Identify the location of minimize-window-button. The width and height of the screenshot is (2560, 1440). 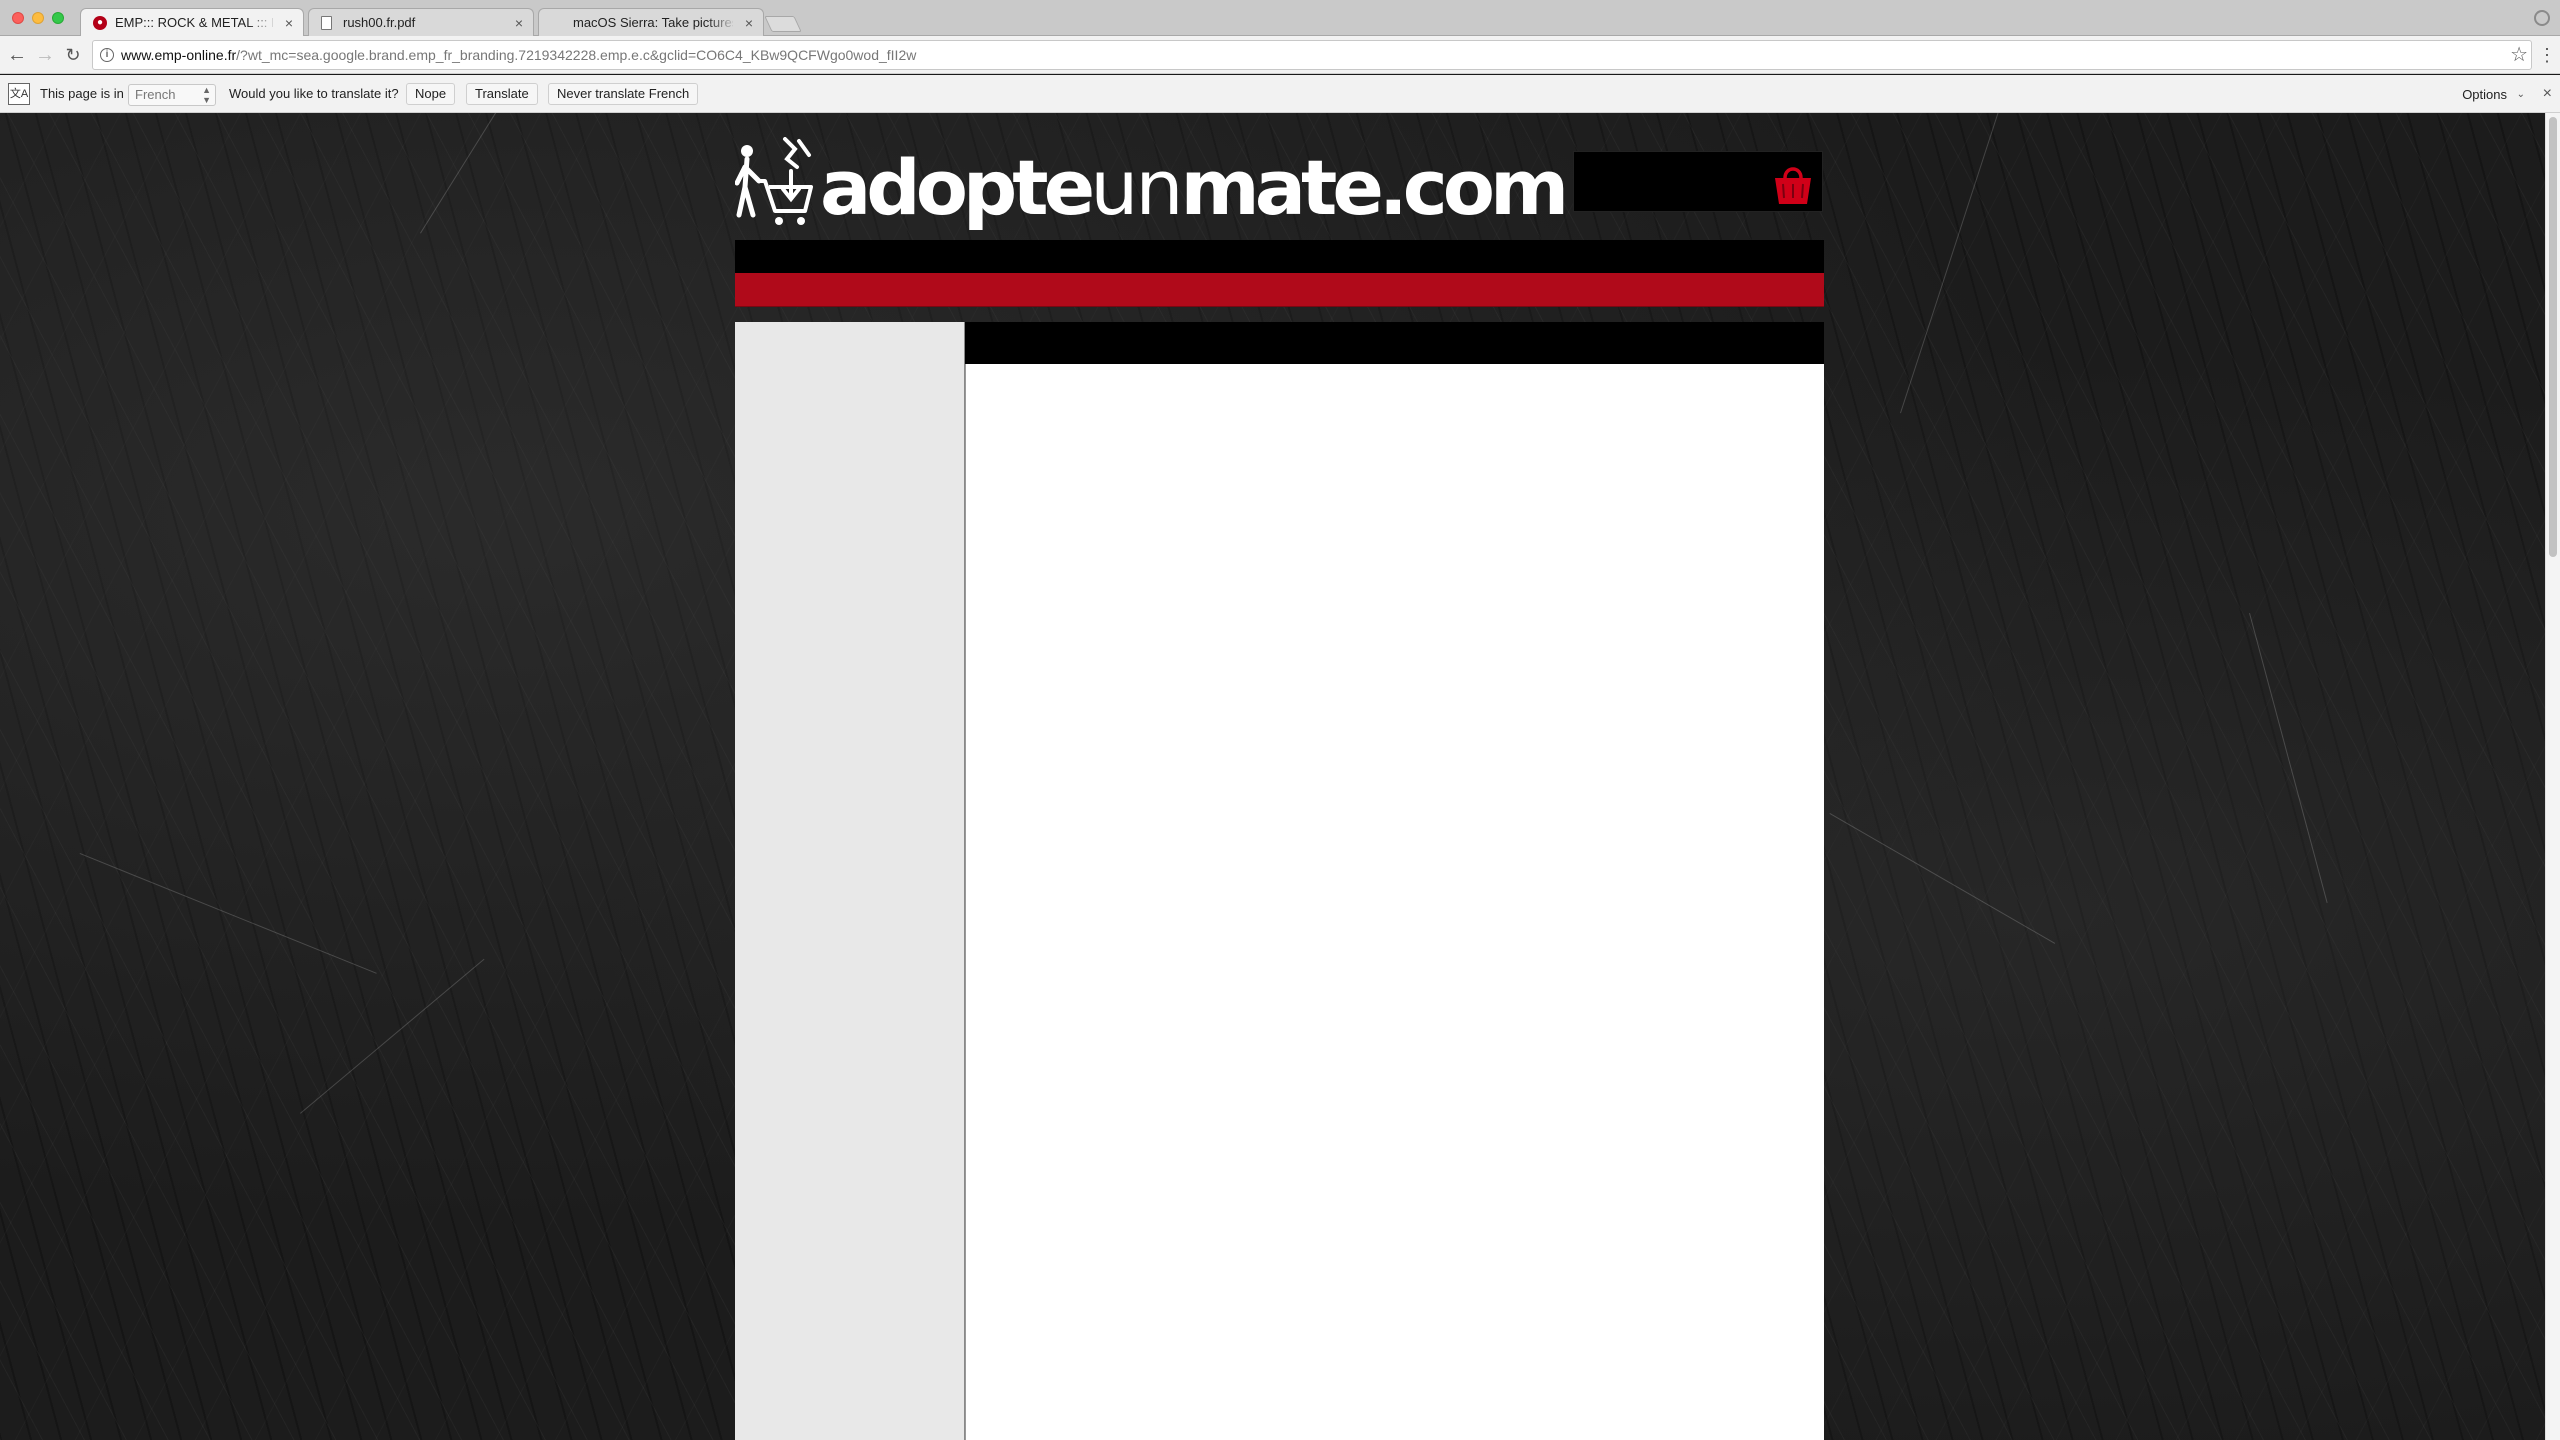
(38, 18).